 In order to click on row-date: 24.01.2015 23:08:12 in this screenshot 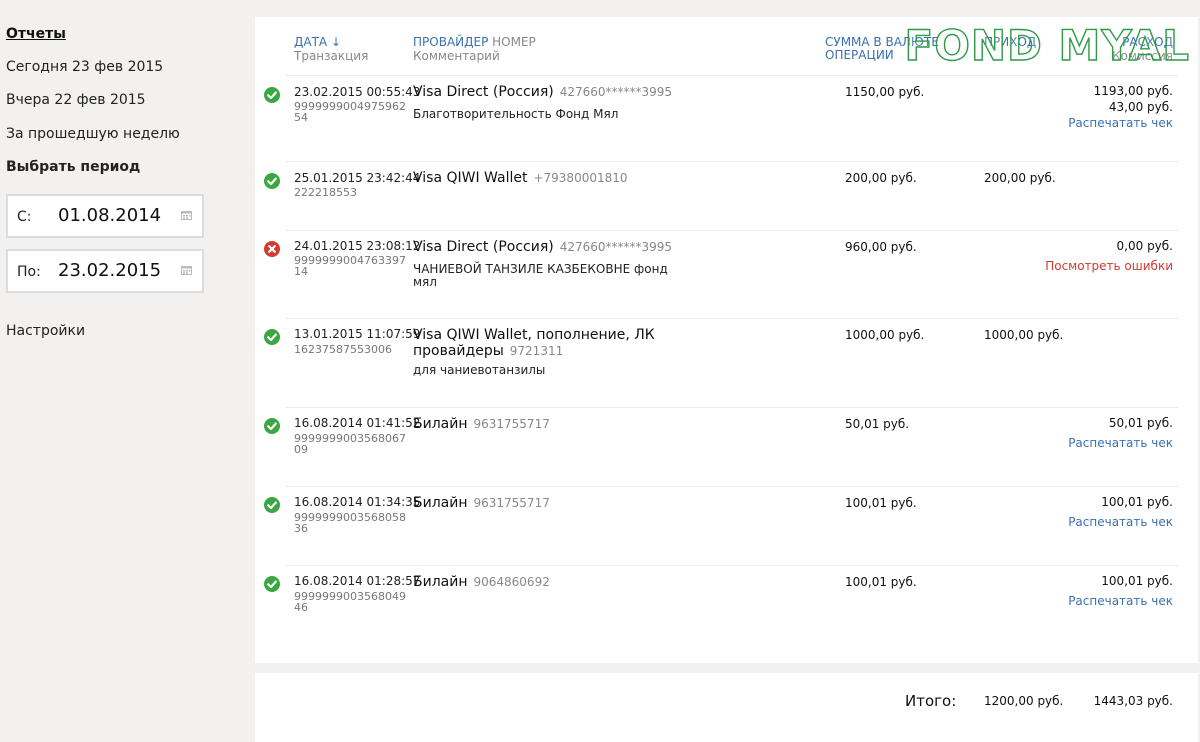, I will do `click(357, 246)`.